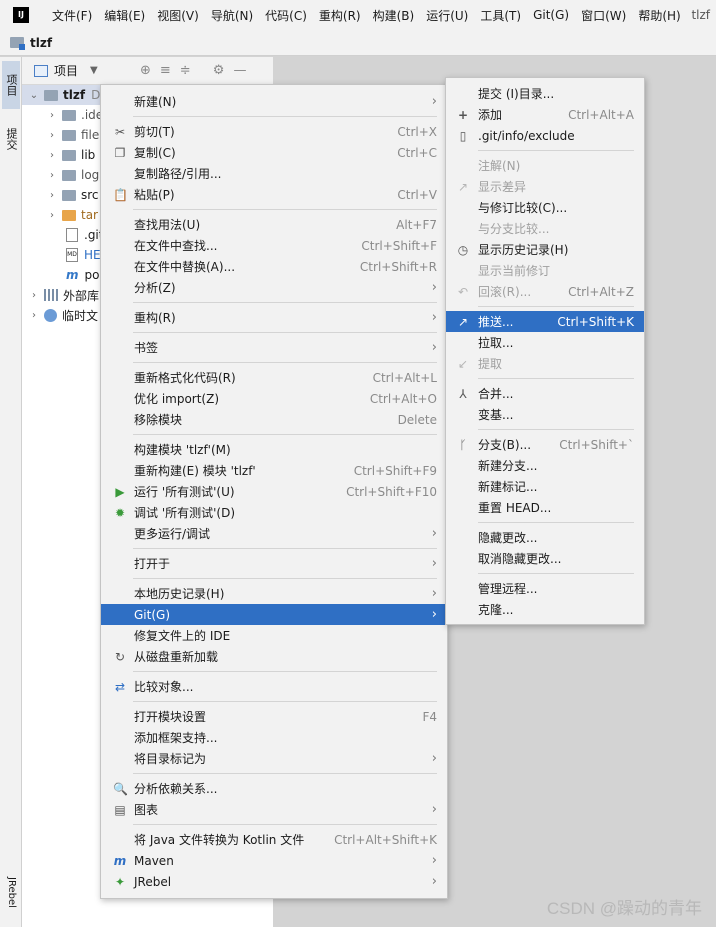 The width and height of the screenshot is (716, 927). What do you see at coordinates (63, 315) in the screenshot?
I see `tree-row: › 临时文` at bounding box center [63, 315].